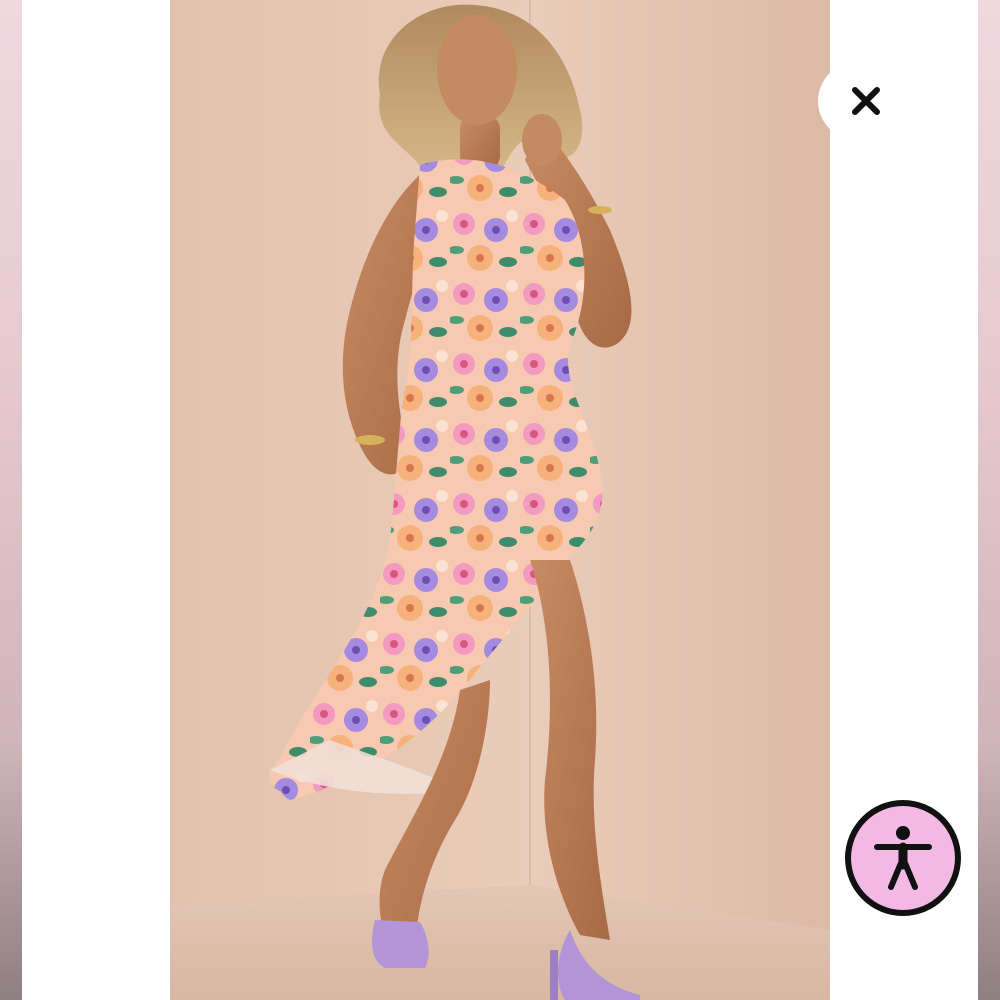 Image resolution: width=1000 pixels, height=1000 pixels. I want to click on close-button, so click(868, 101).